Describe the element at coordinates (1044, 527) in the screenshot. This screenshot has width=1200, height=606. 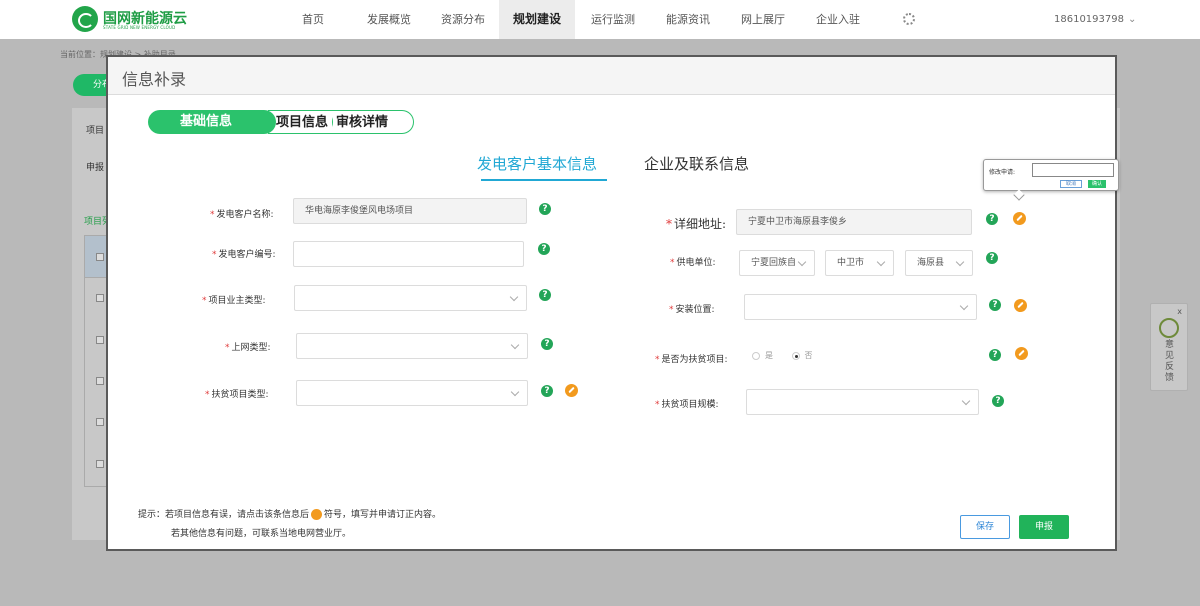
I see `submit-button: 申报` at that location.